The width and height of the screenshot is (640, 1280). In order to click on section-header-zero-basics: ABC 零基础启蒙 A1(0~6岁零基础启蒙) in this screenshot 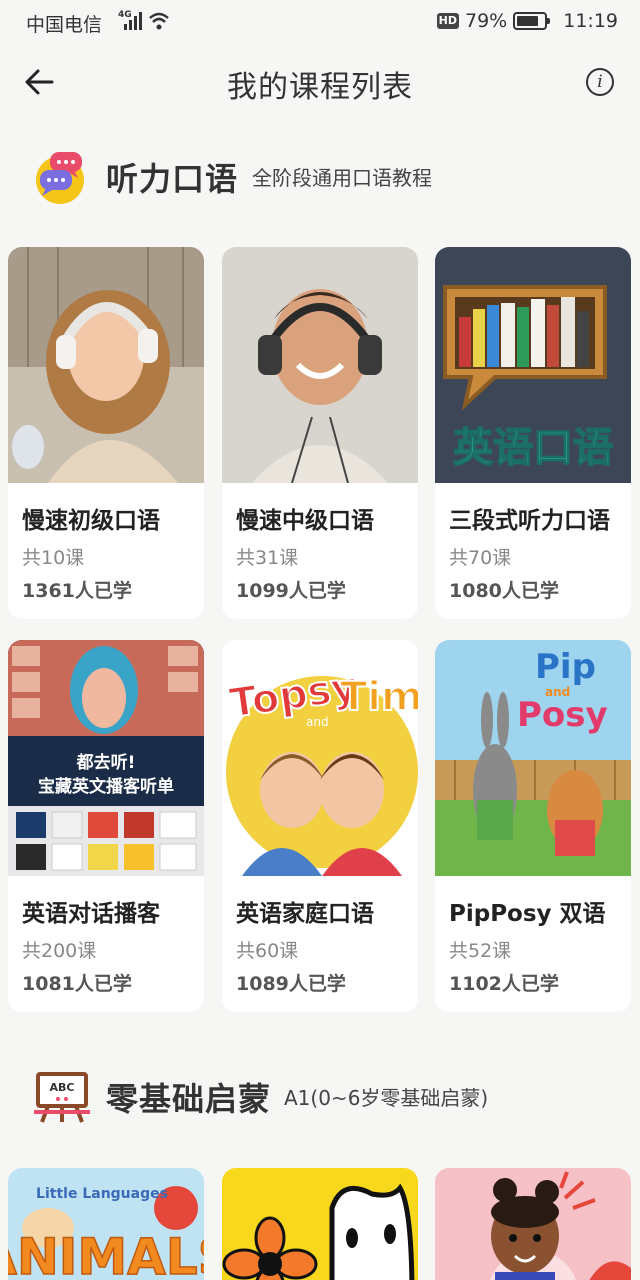, I will do `click(320, 1097)`.